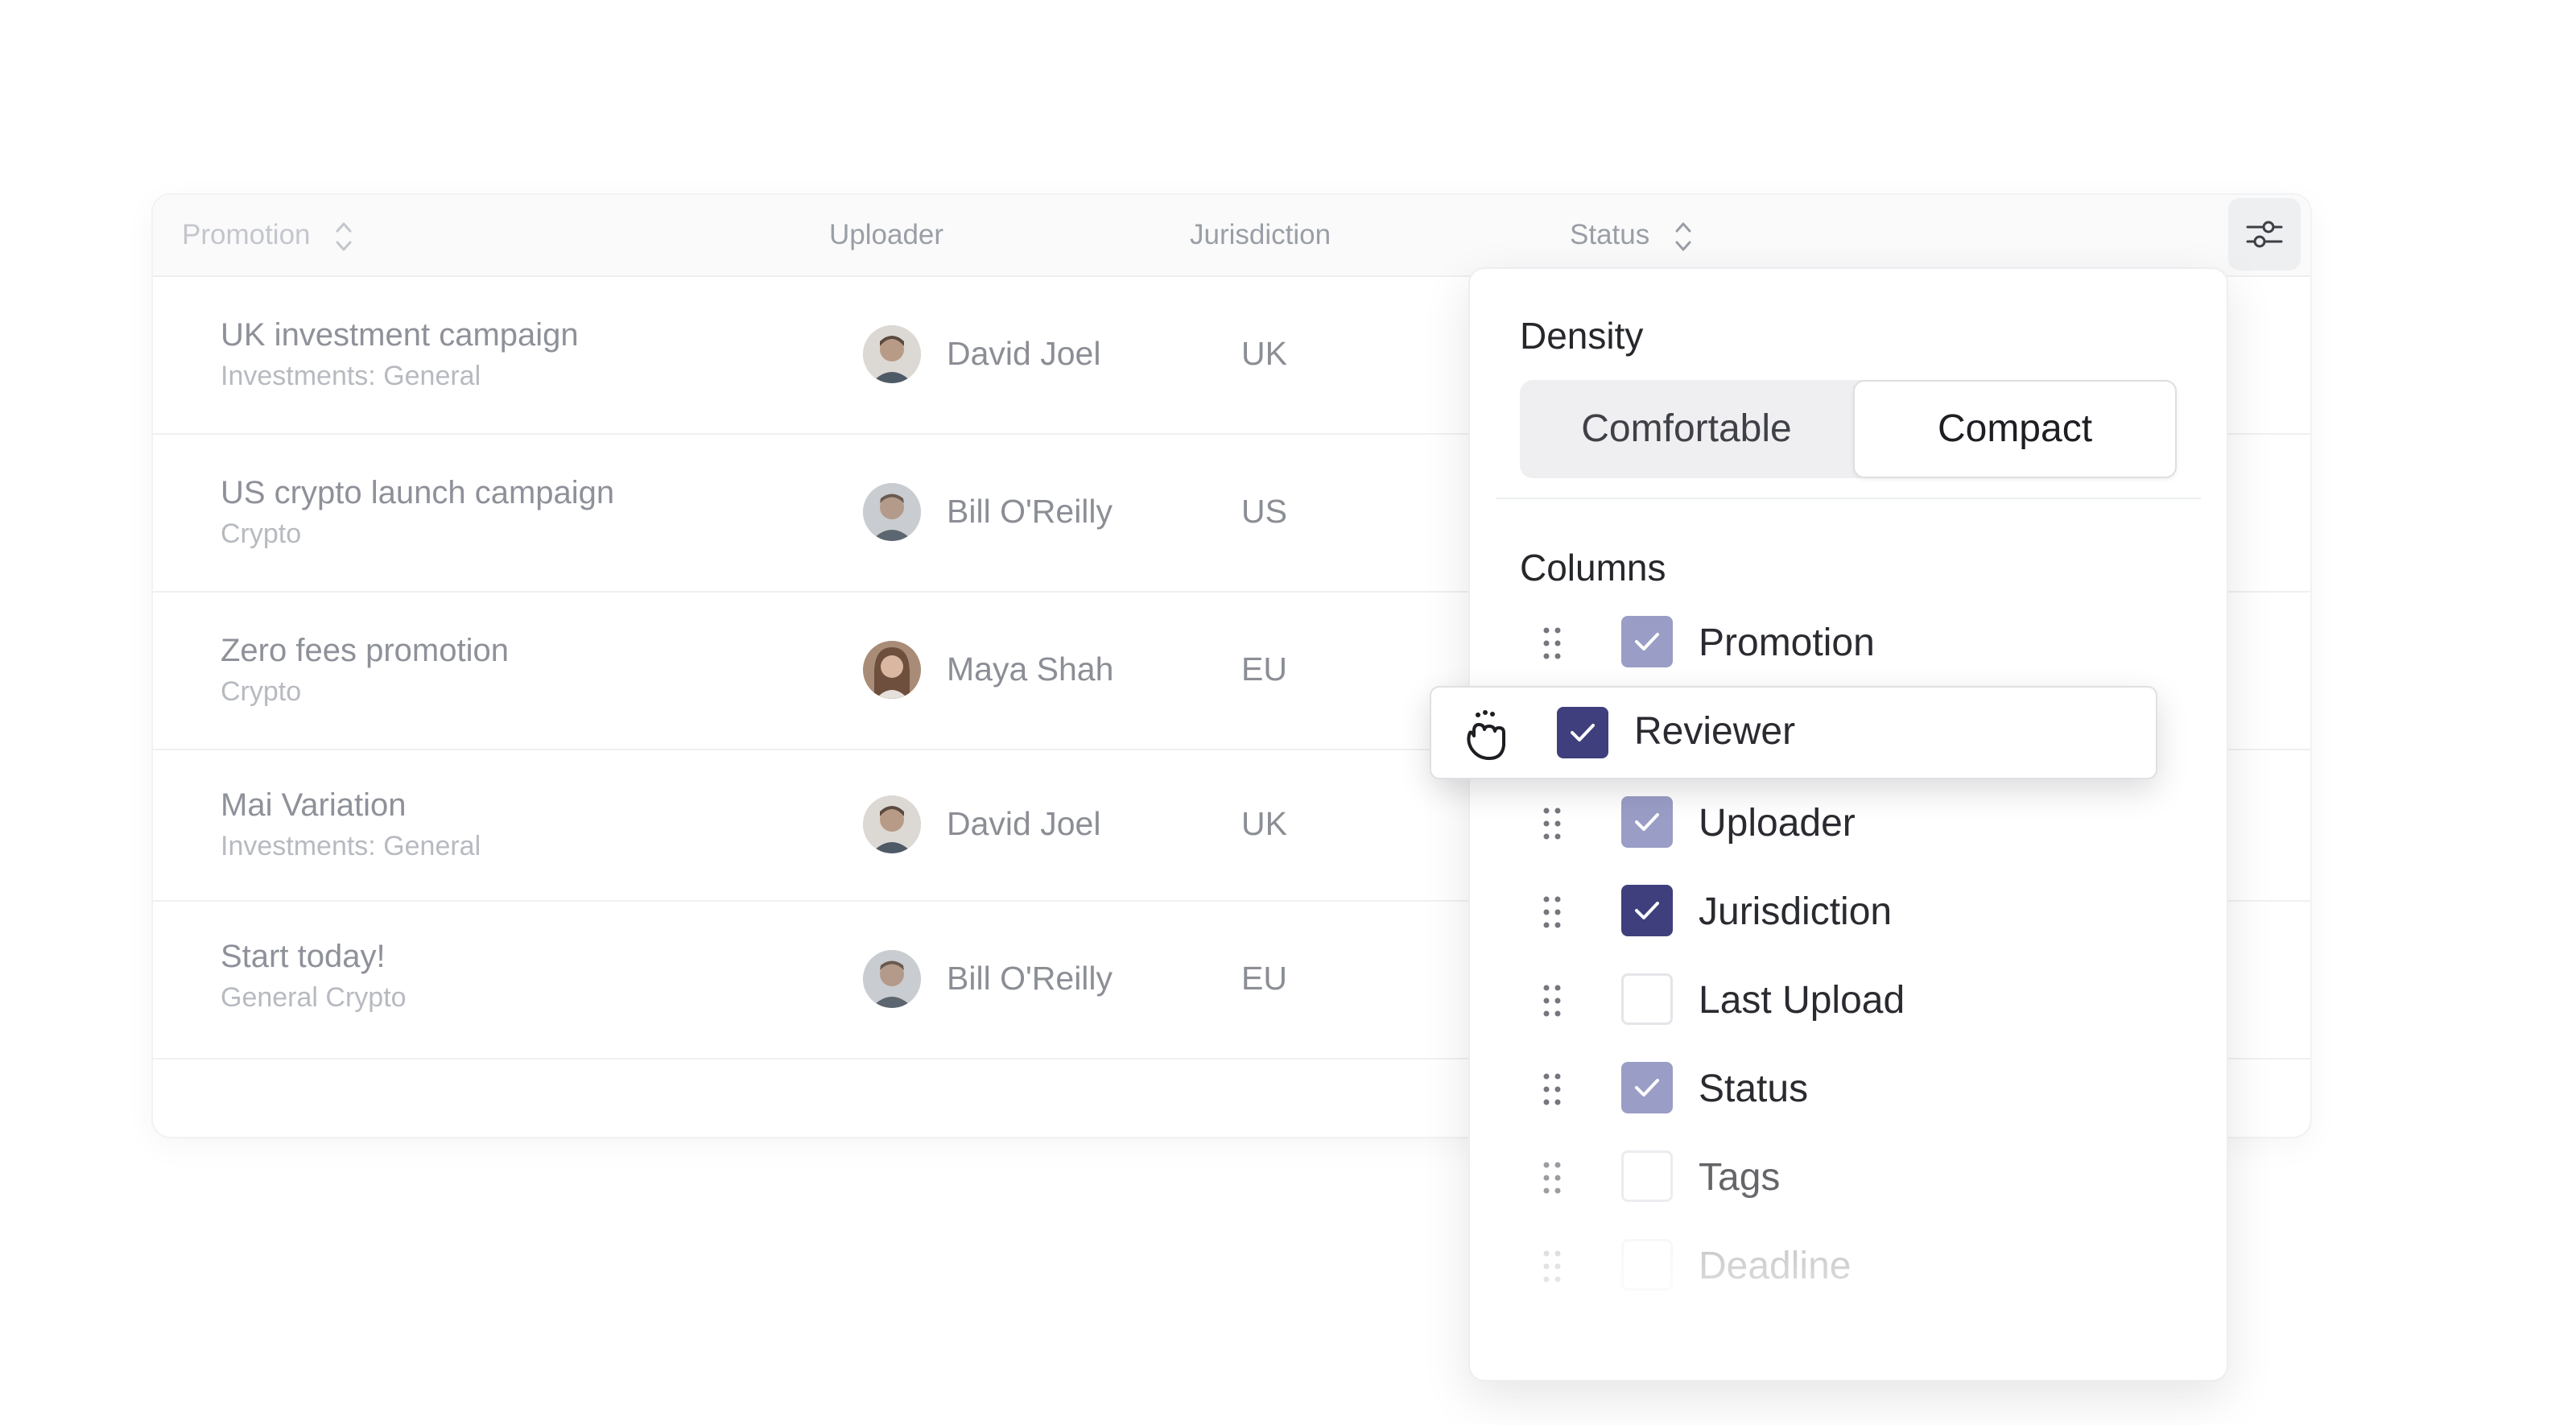 The image size is (2576, 1425). Describe the element at coordinates (314, 805) in the screenshot. I see `promotion-title: Mai Variation` at that location.